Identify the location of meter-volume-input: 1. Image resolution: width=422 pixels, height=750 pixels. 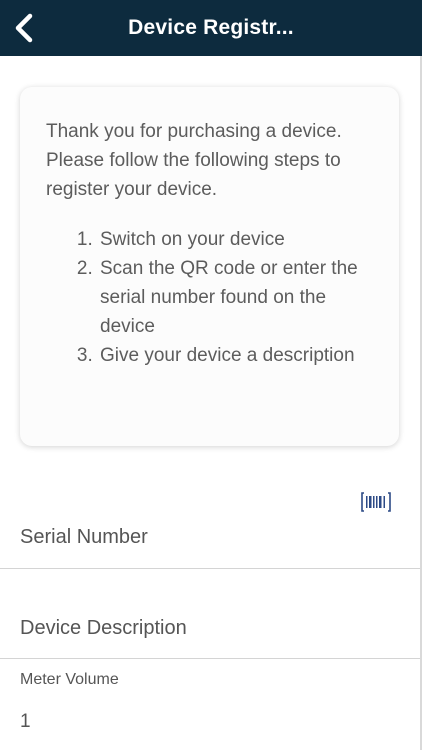
(25, 722).